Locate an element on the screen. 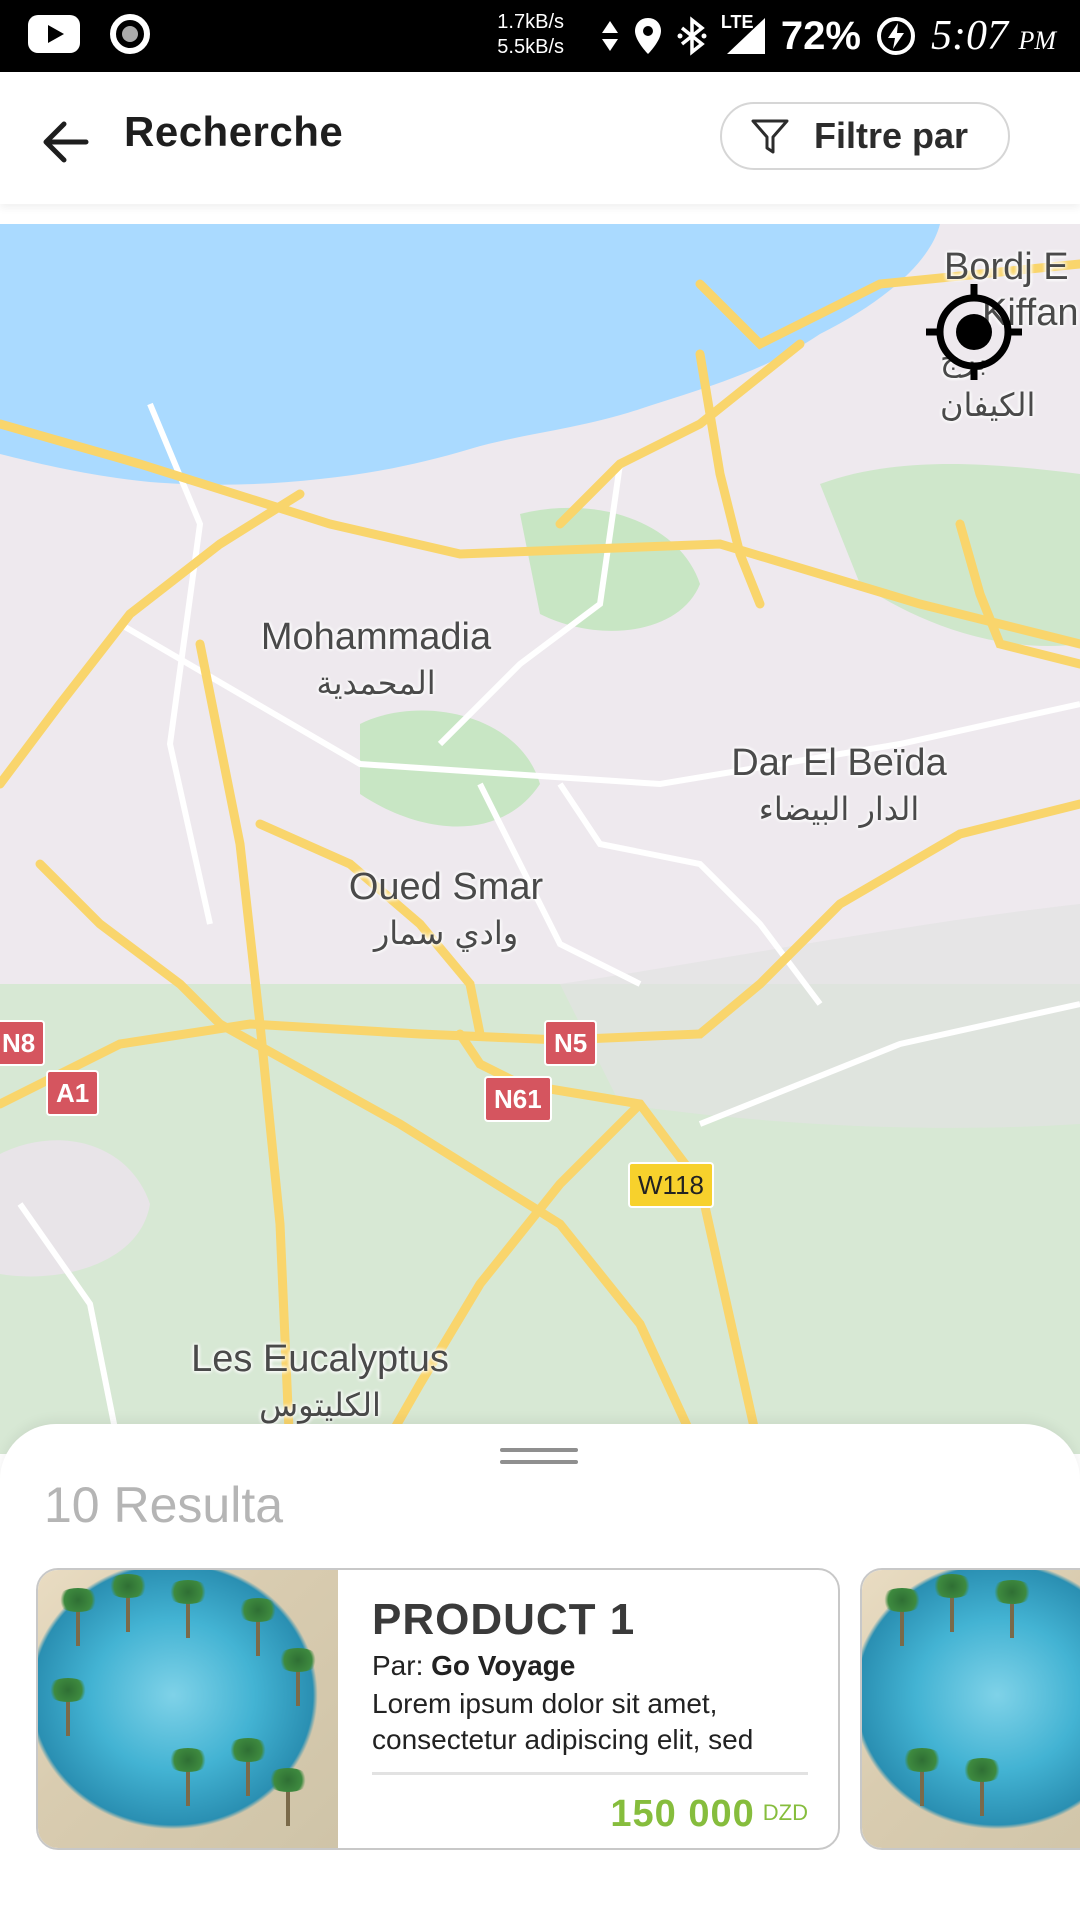  filter-button: Filtre par is located at coordinates (865, 136).